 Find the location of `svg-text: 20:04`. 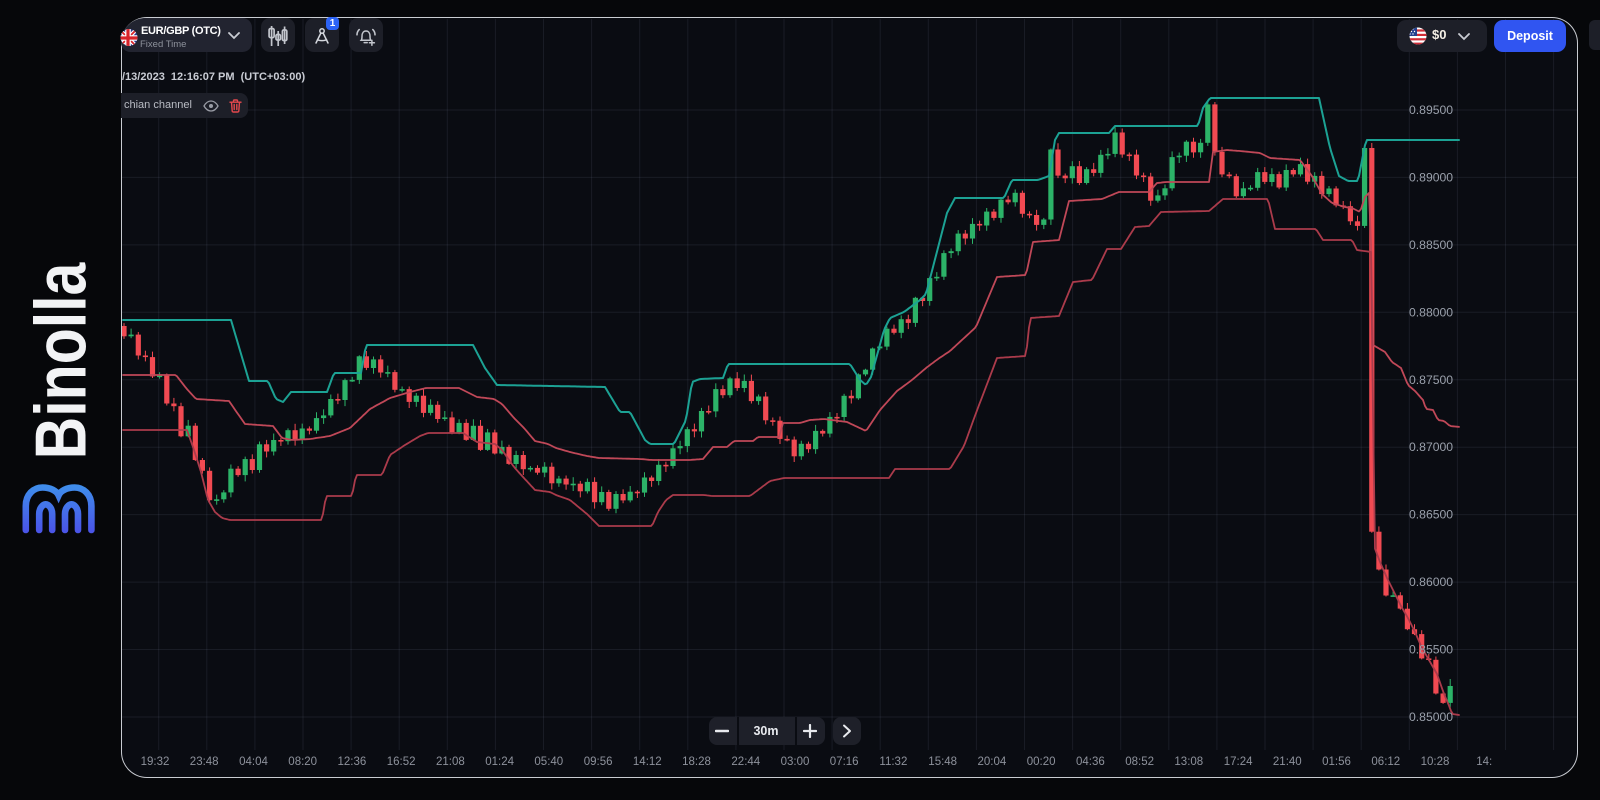

svg-text: 20:04 is located at coordinates (992, 762).